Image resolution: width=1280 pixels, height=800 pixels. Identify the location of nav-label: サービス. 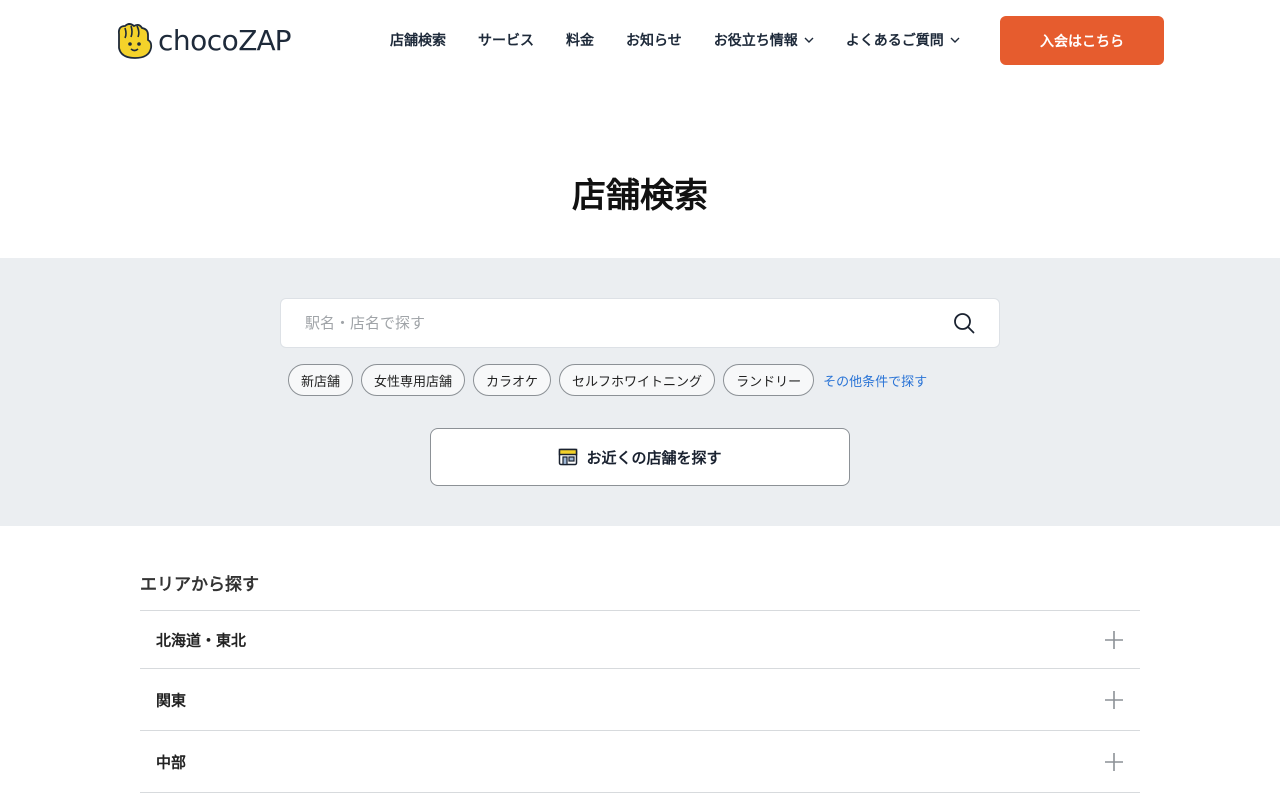
(506, 41).